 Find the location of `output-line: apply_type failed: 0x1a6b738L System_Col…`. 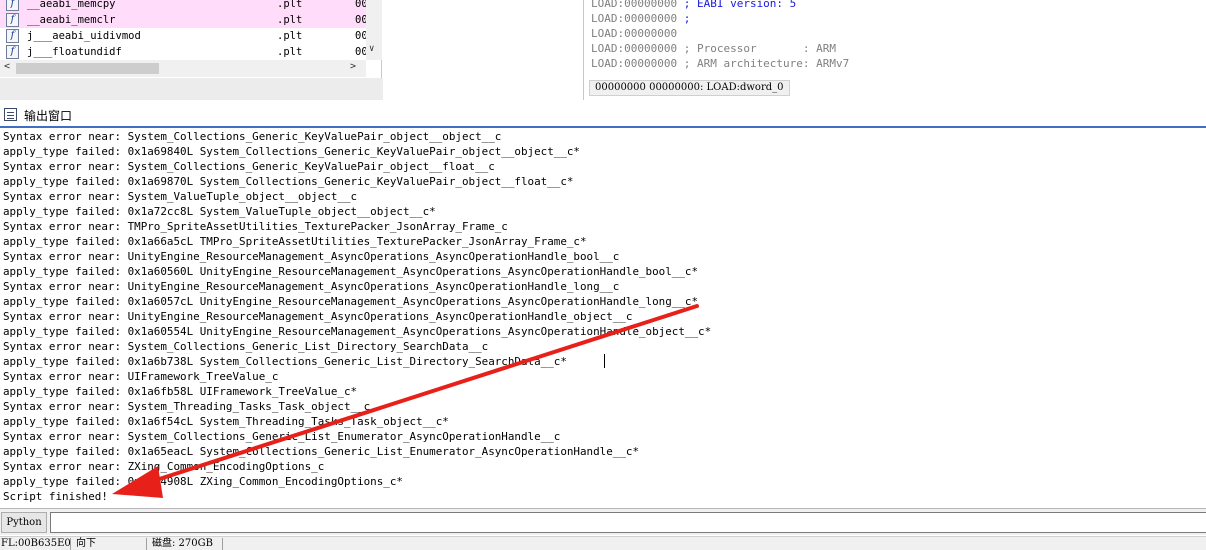

output-line: apply_type failed: 0x1a6b738L System_Col… is located at coordinates (285, 361).